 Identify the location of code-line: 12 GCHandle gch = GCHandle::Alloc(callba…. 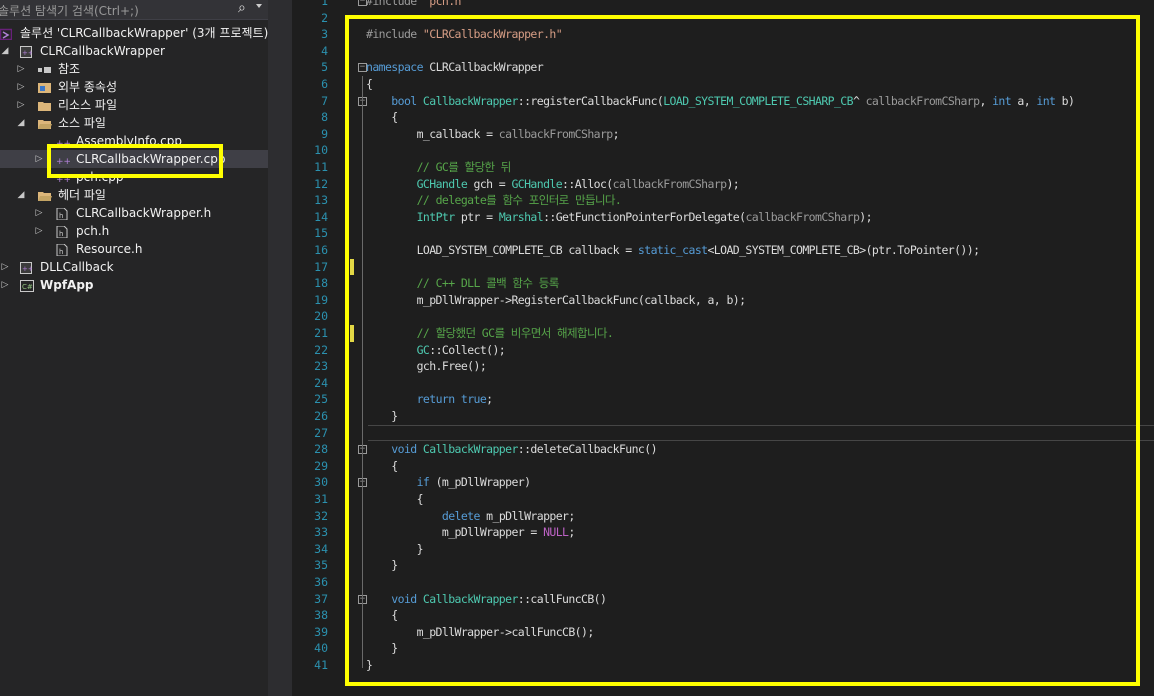
(715, 184).